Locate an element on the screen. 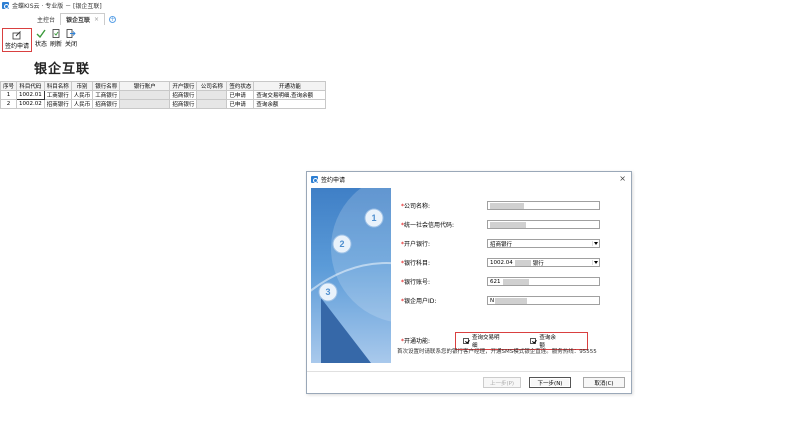 This screenshot has width=794, height=430. open-bank-select: 招商银行 is located at coordinates (543, 243).